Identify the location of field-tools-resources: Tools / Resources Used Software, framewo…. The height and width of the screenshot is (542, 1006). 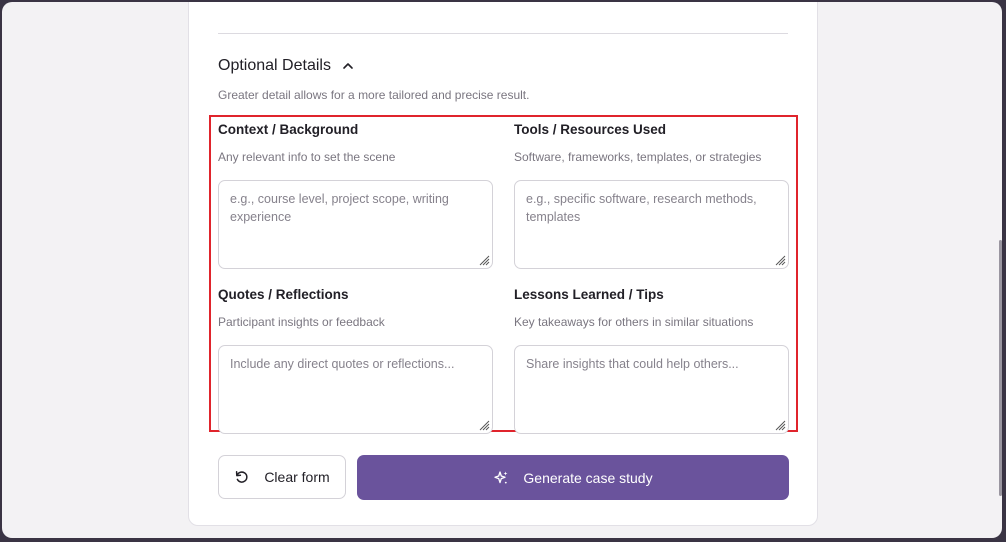
(652, 195).